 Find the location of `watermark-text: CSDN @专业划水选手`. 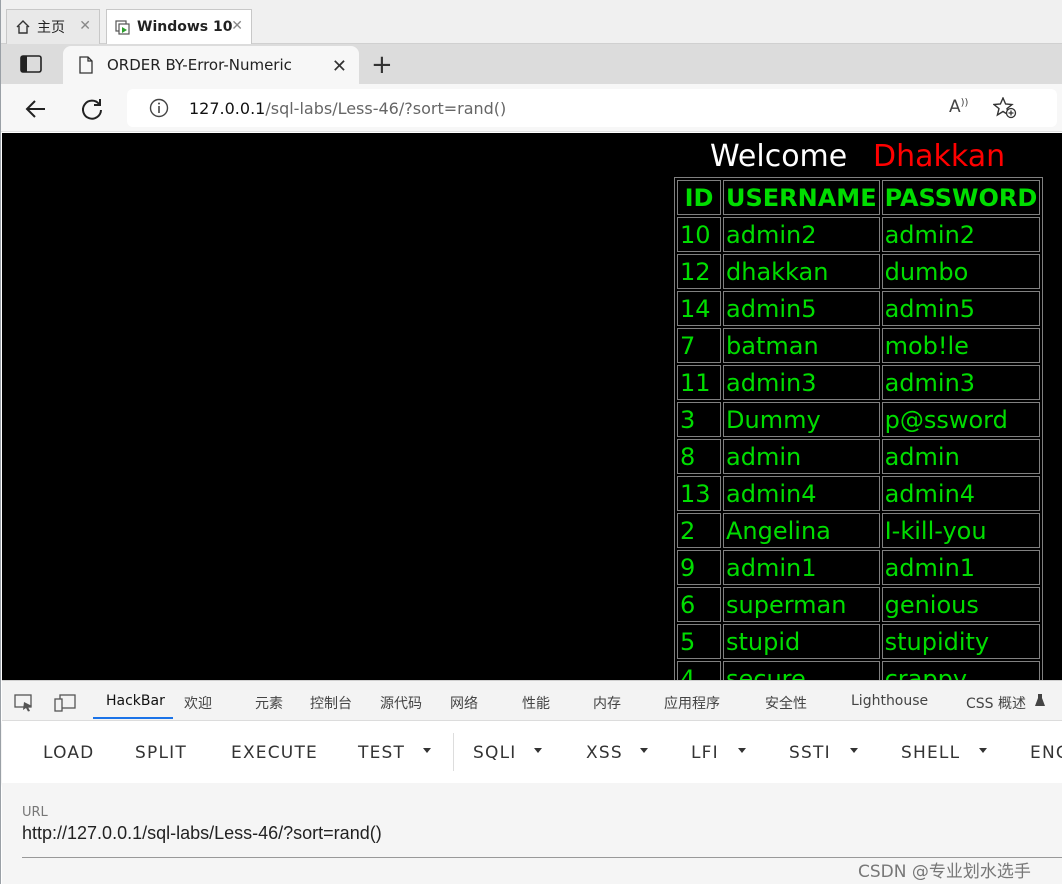

watermark-text: CSDN @专业划水选手 is located at coordinates (944, 872).